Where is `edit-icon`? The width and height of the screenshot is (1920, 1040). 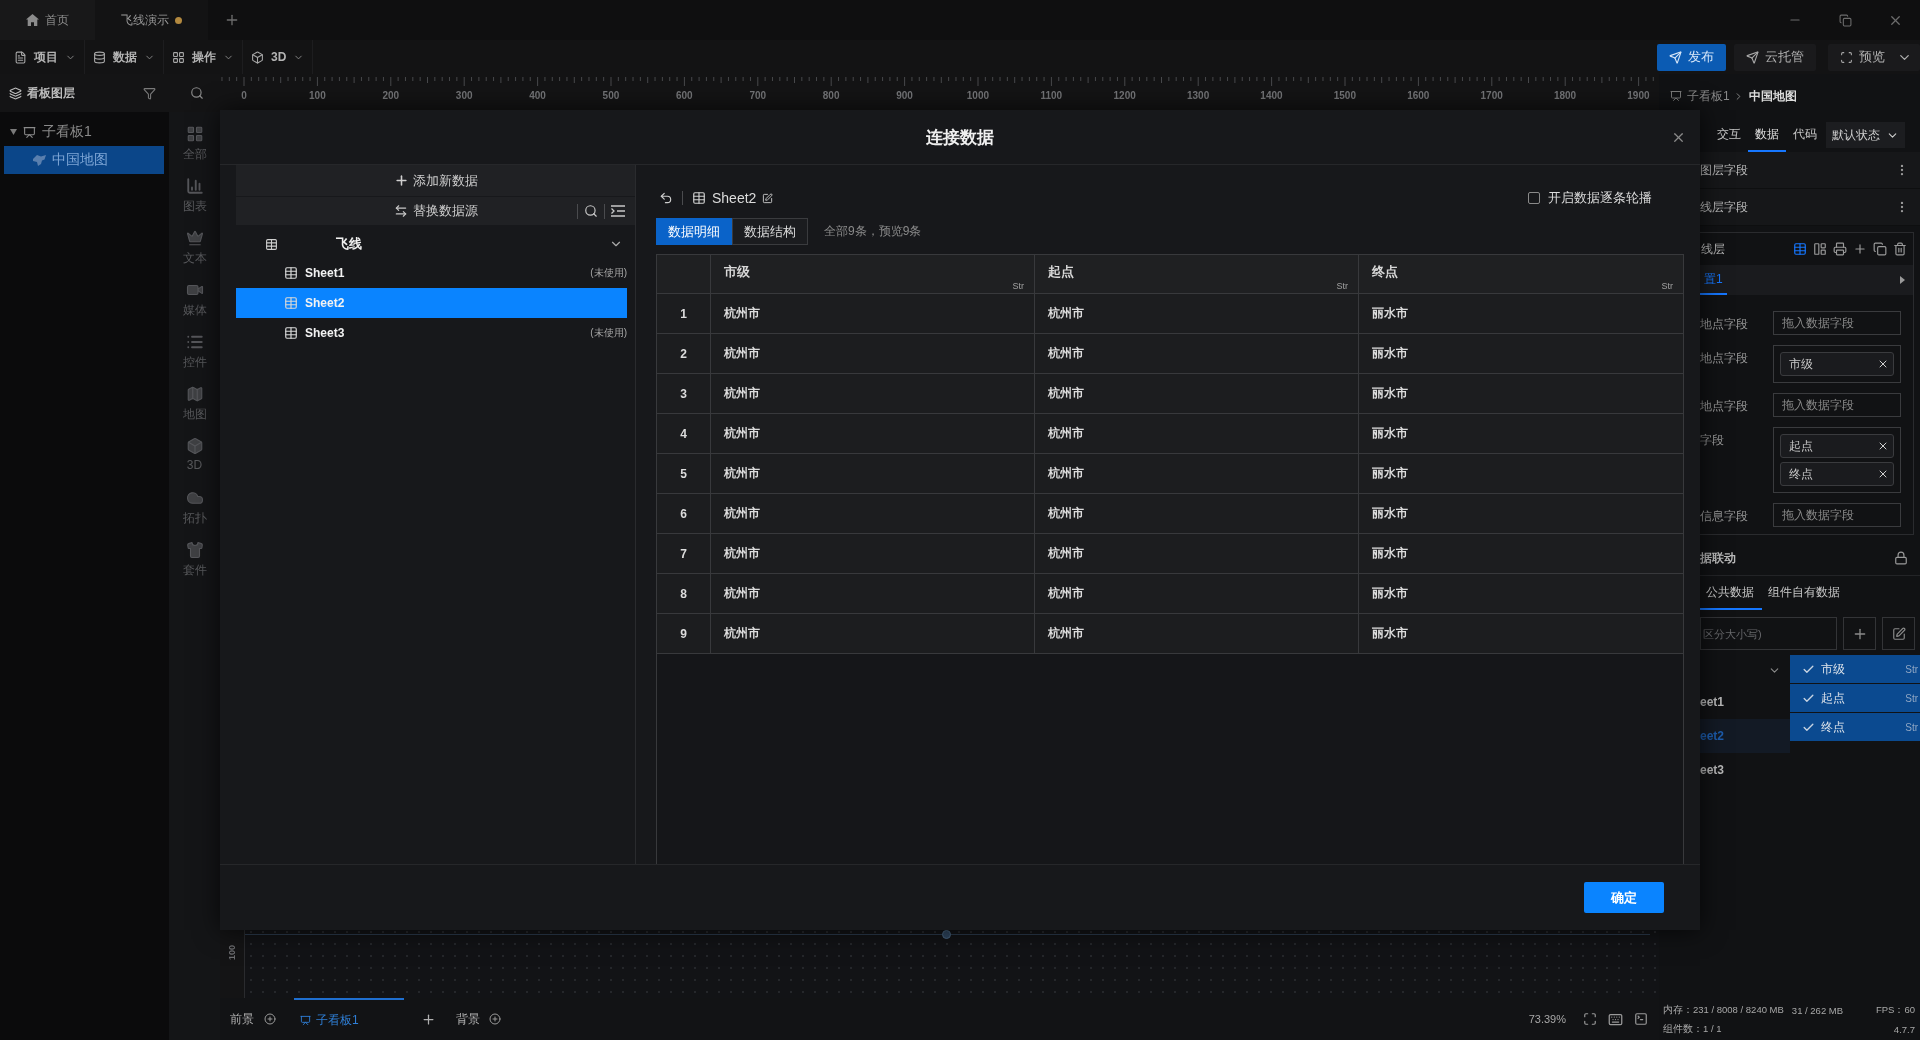
edit-icon is located at coordinates (768, 198).